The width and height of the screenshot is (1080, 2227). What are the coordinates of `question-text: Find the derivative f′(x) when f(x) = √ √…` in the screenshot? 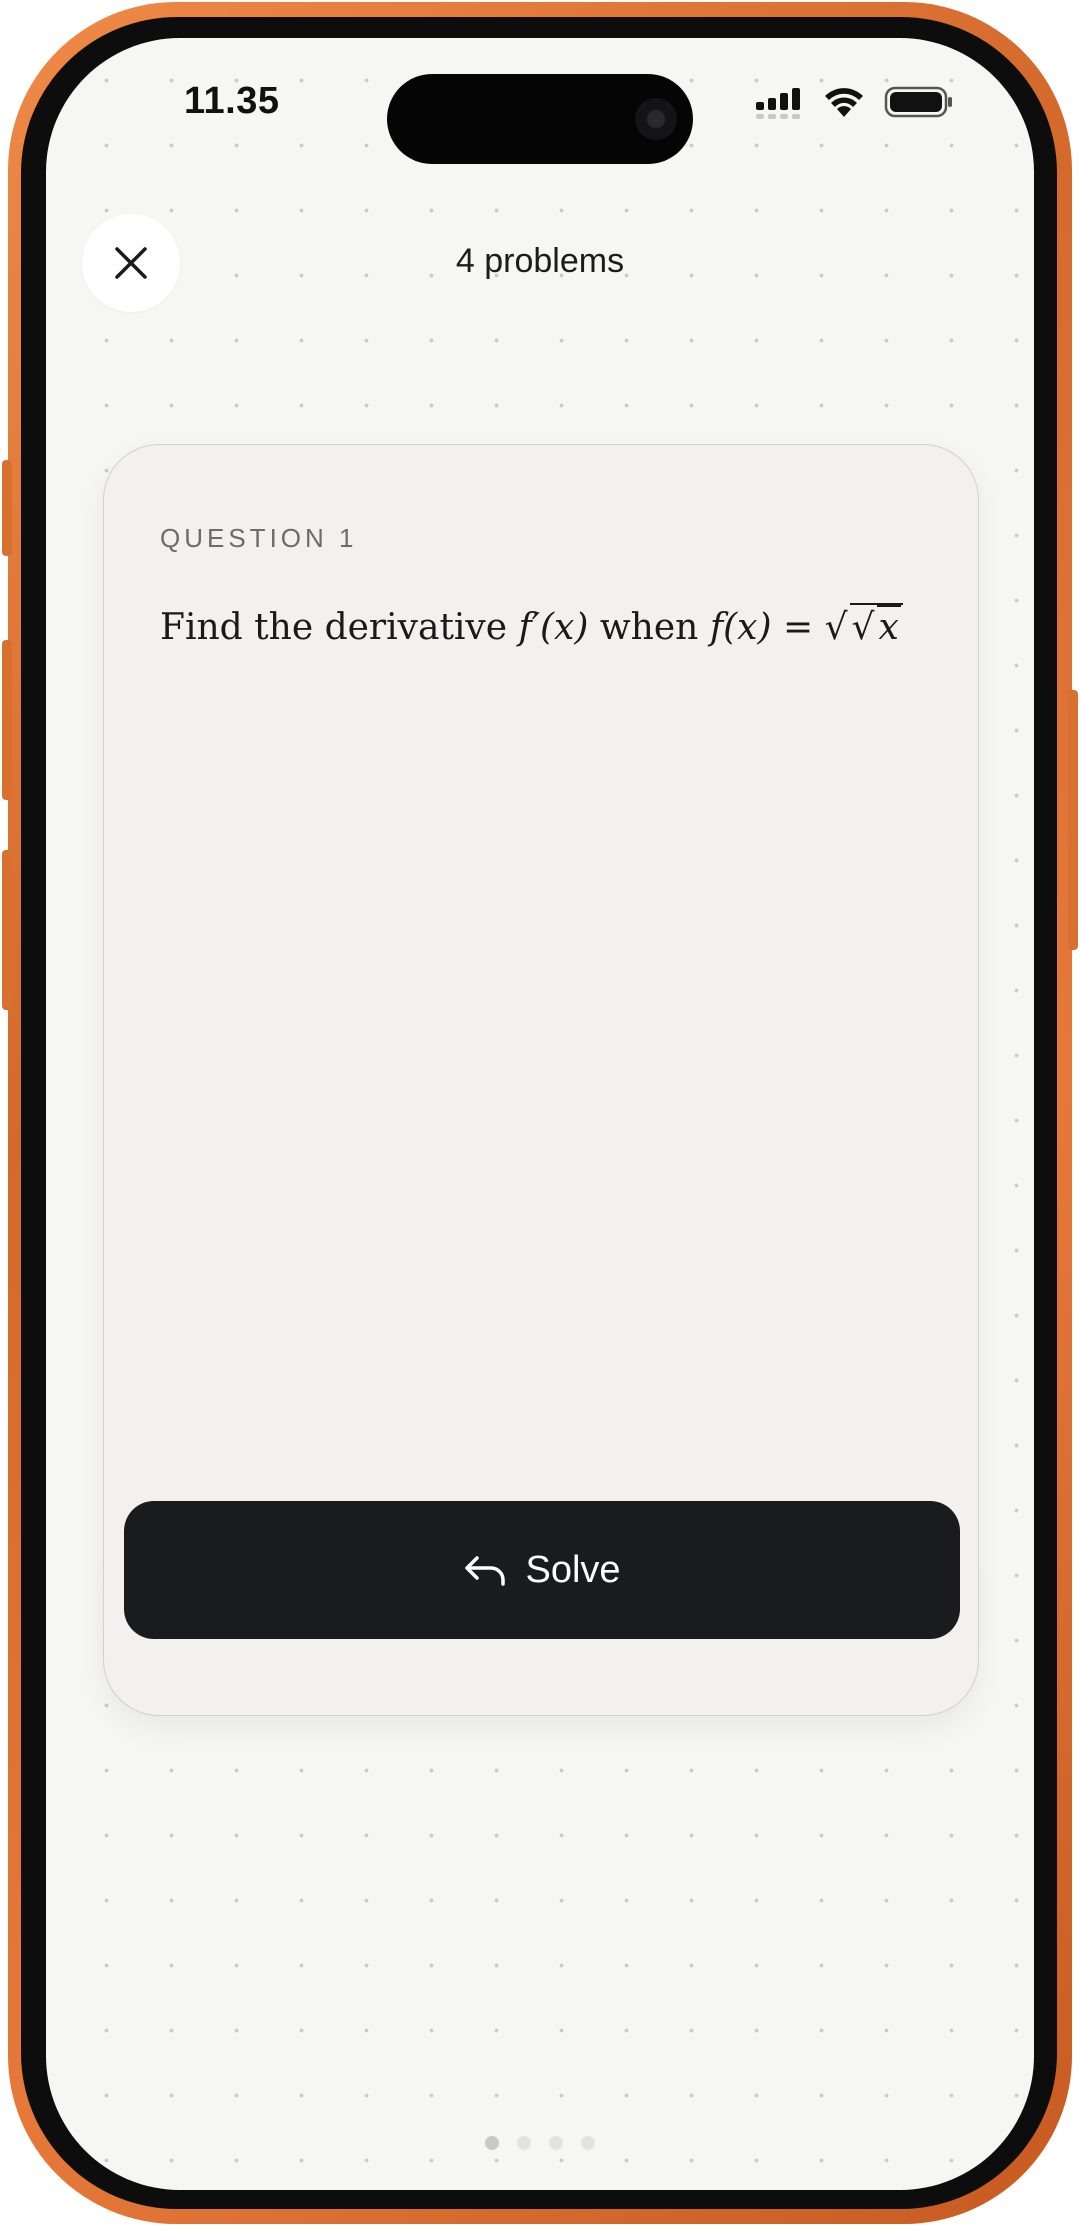 It's located at (531, 625).